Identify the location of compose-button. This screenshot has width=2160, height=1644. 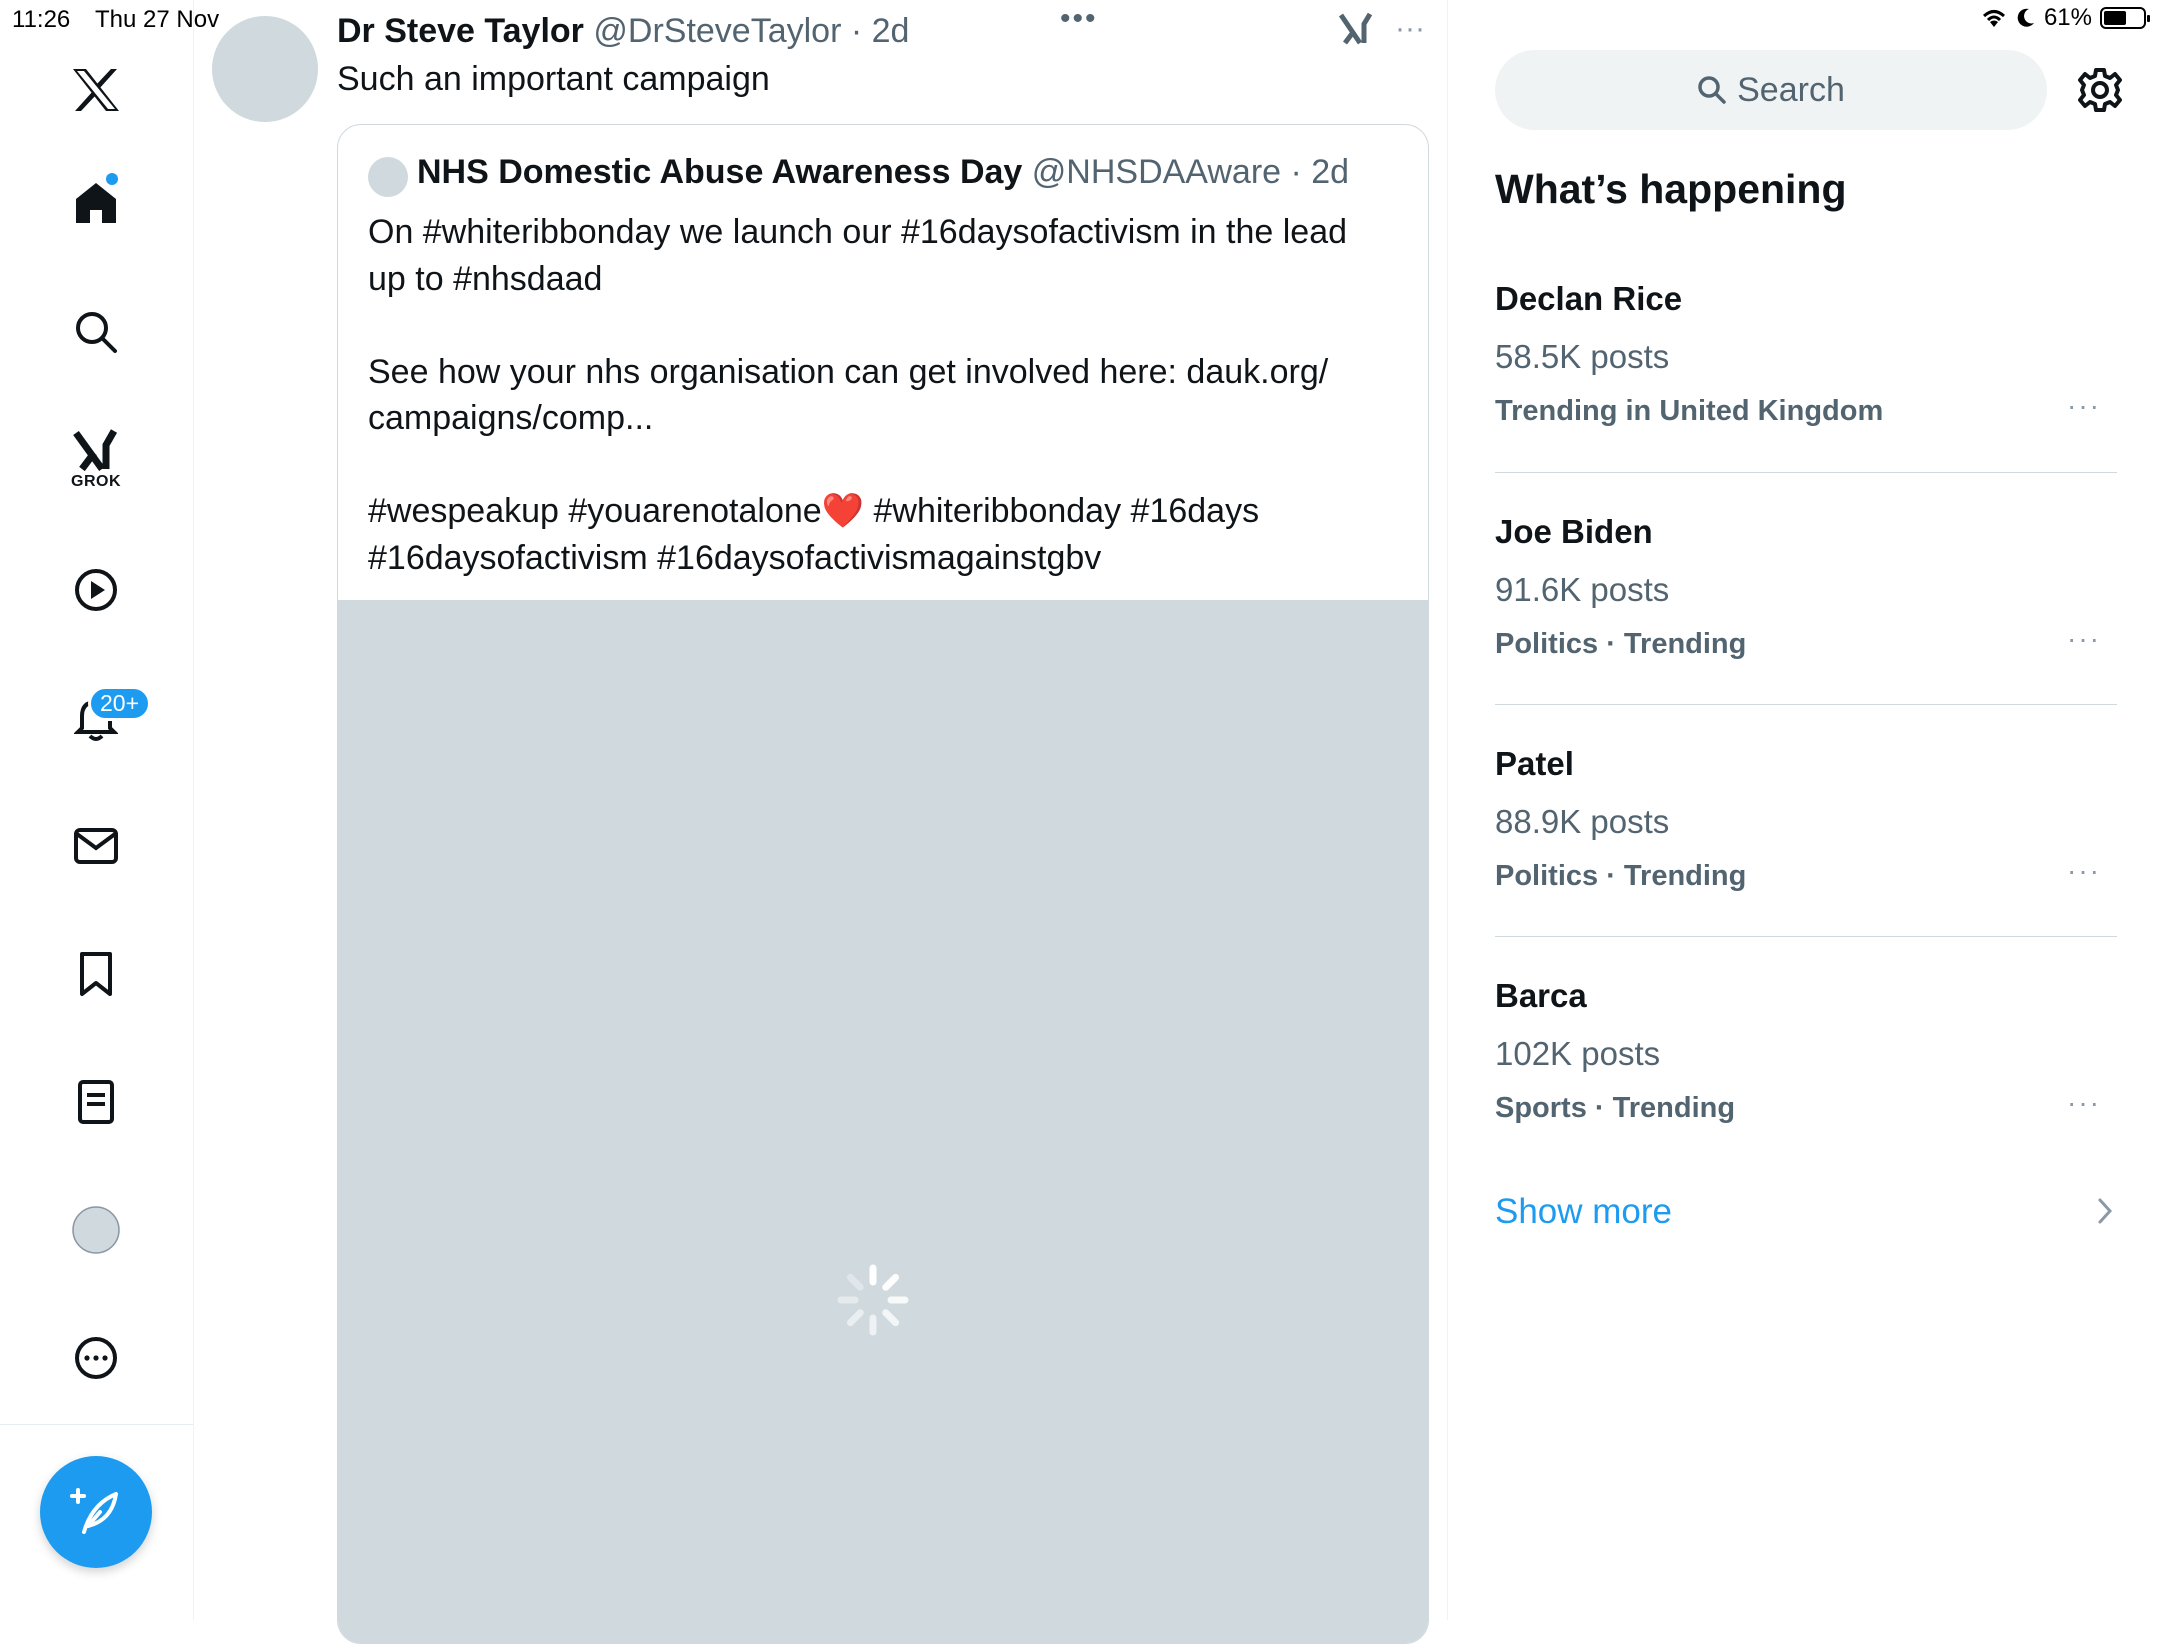
(96, 1512).